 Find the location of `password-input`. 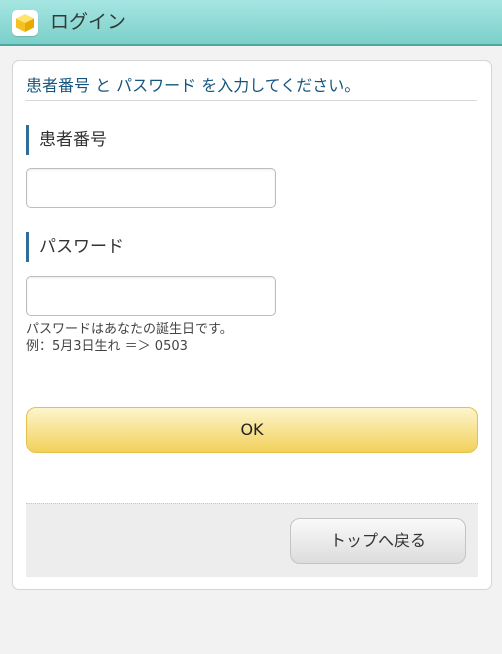

password-input is located at coordinates (151, 296).